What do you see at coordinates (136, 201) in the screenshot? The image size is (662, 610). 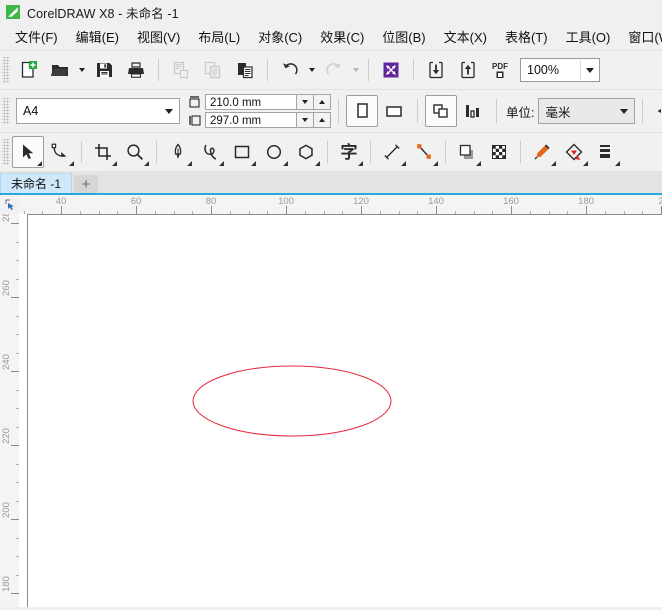 I see `hruler-label-60: 60` at bounding box center [136, 201].